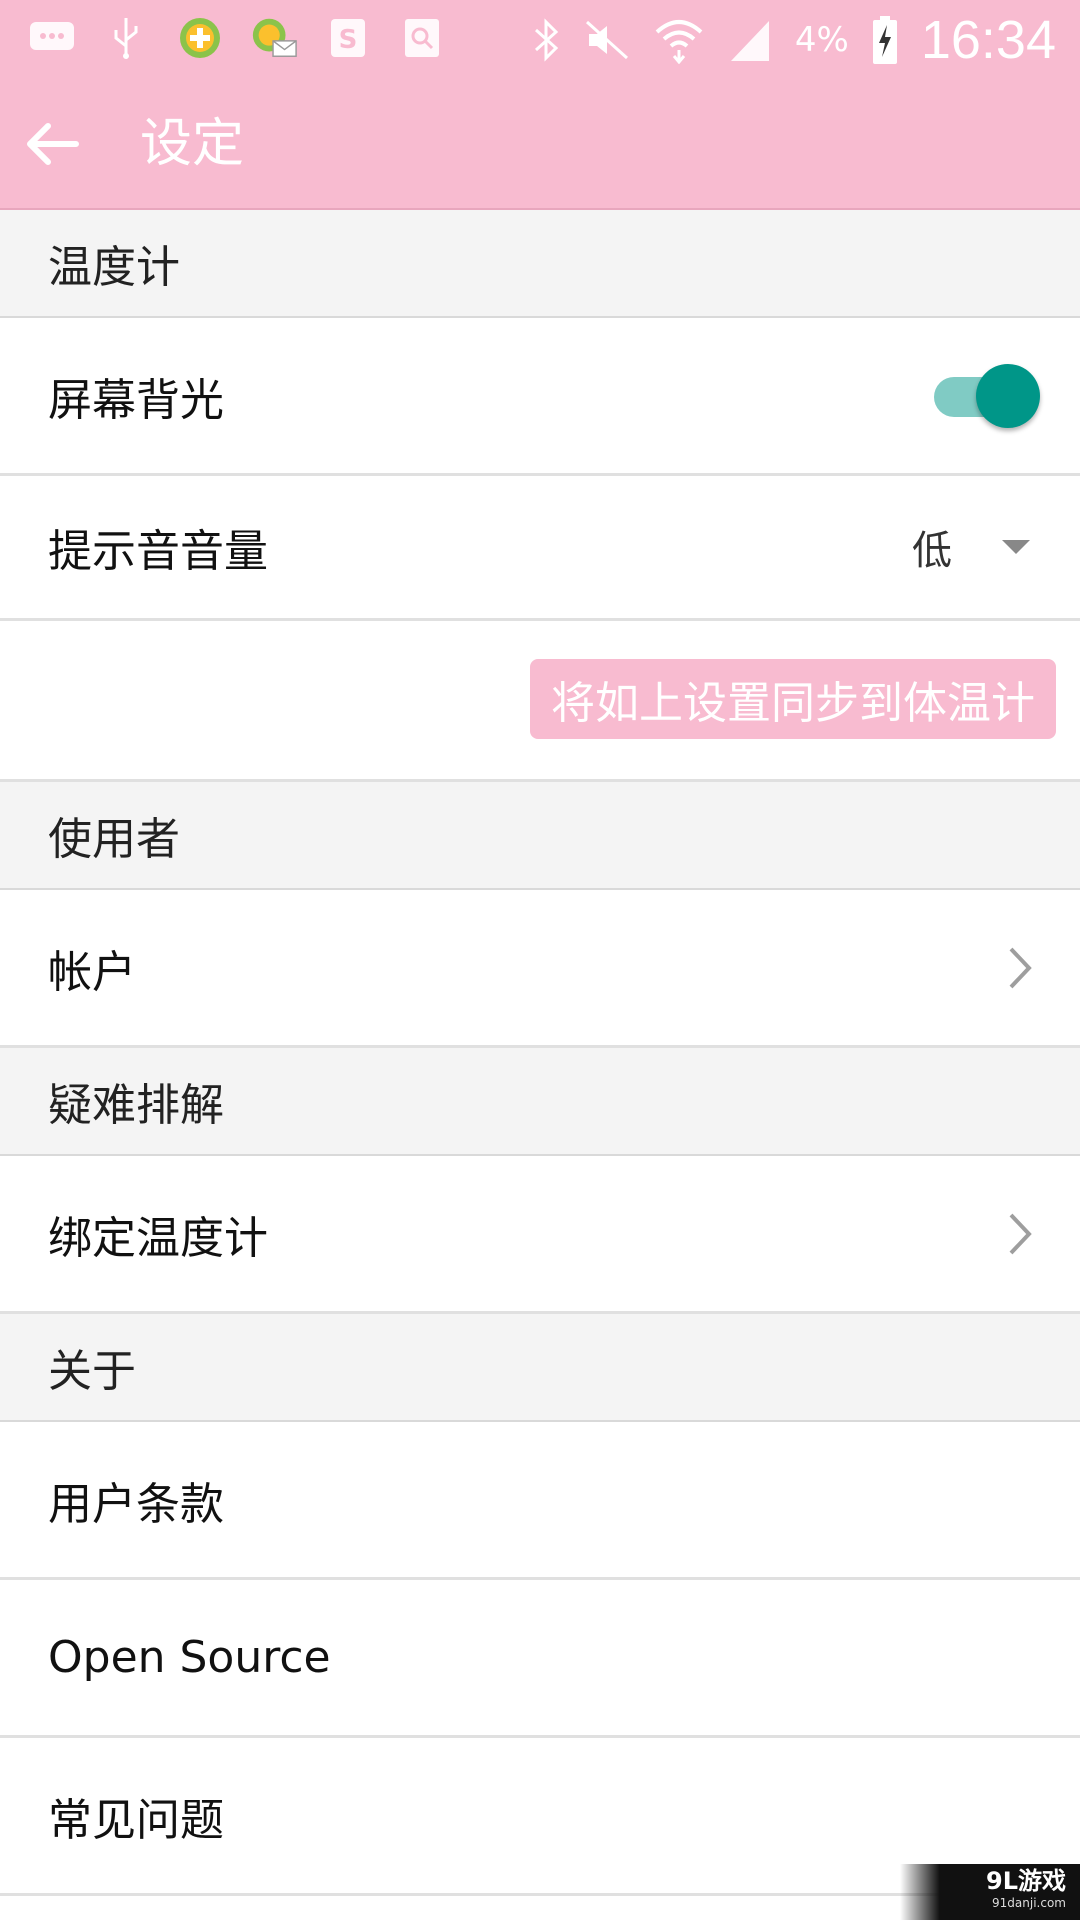 This screenshot has width=1080, height=1920. What do you see at coordinates (679, 42) in the screenshot?
I see `wifi-icon` at bounding box center [679, 42].